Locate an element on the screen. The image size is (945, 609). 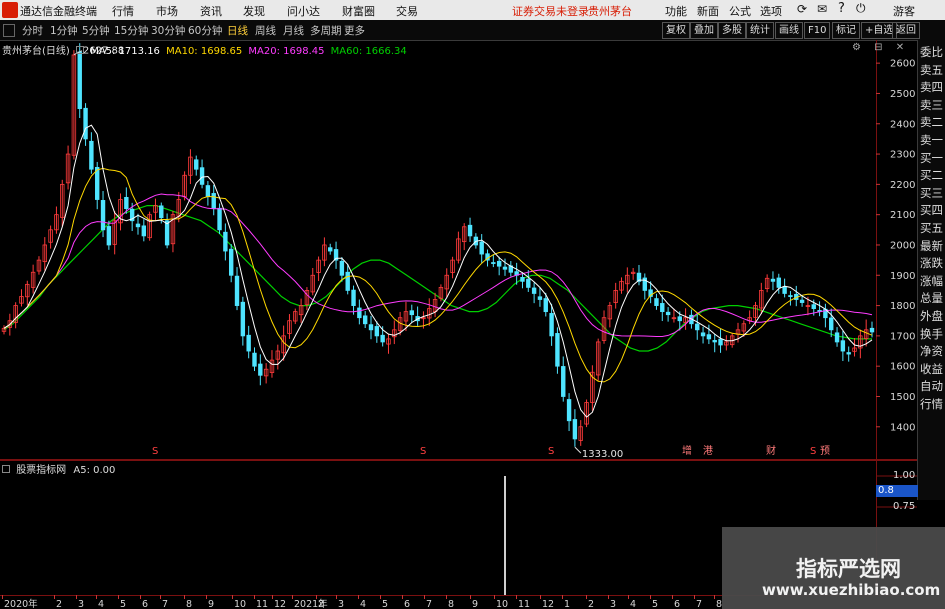
event-marker: 港 is located at coordinates (708, 451).